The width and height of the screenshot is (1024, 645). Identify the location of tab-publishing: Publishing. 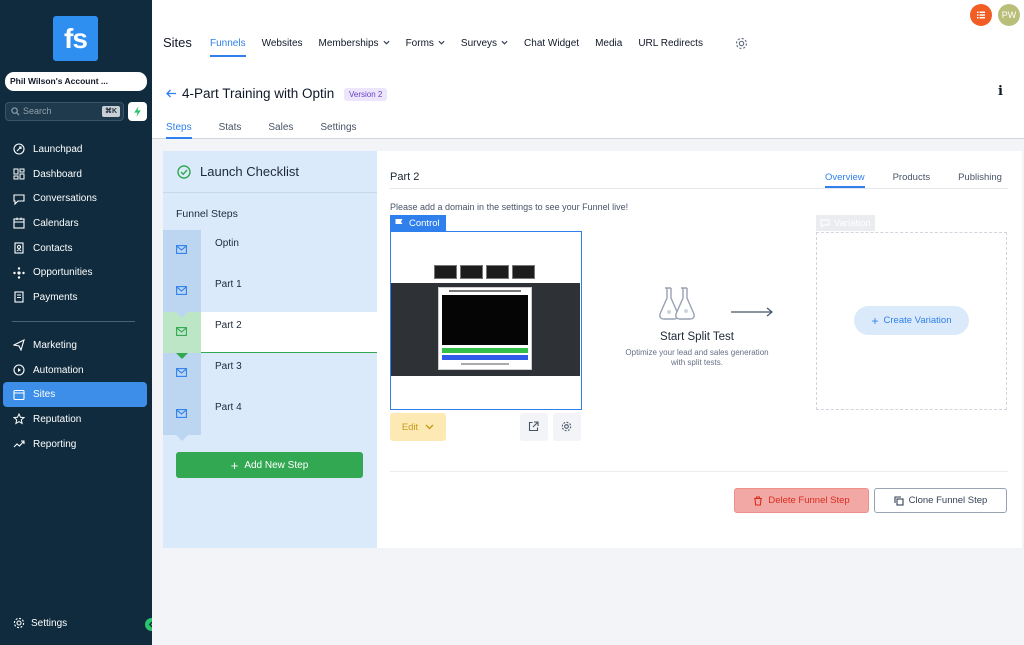
(980, 177).